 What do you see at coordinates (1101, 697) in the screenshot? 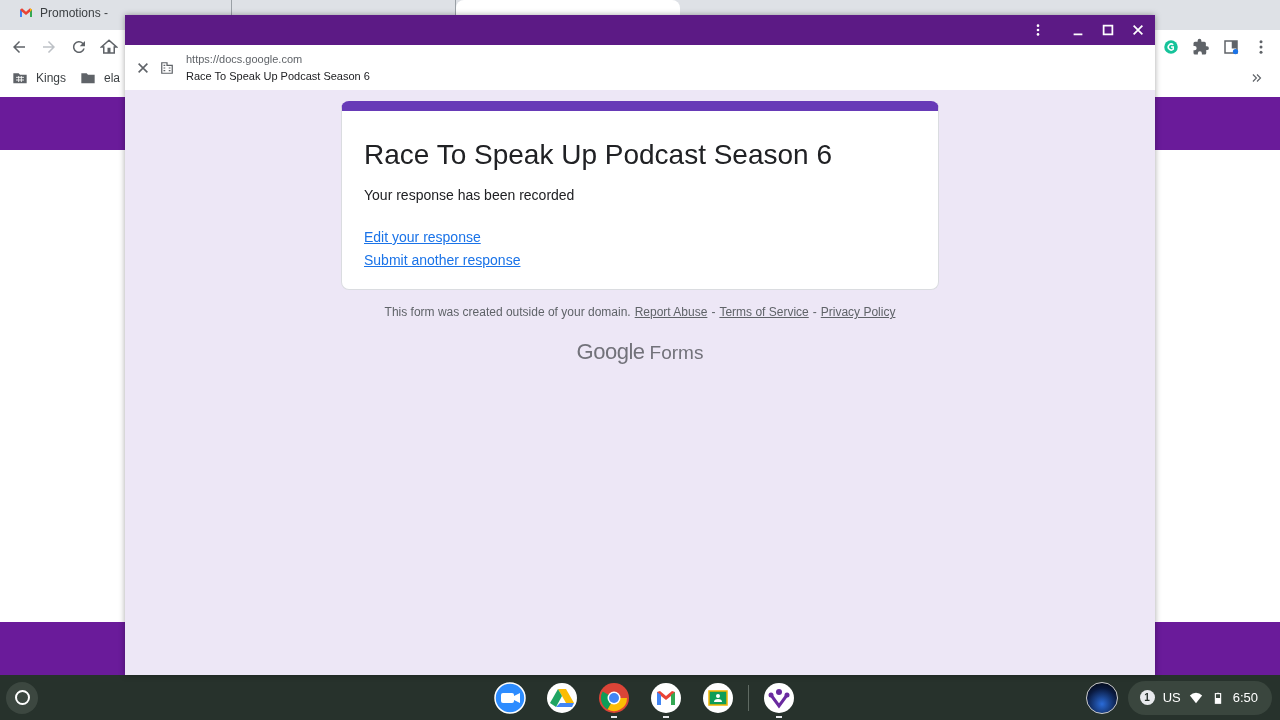
I see `avatar` at bounding box center [1101, 697].